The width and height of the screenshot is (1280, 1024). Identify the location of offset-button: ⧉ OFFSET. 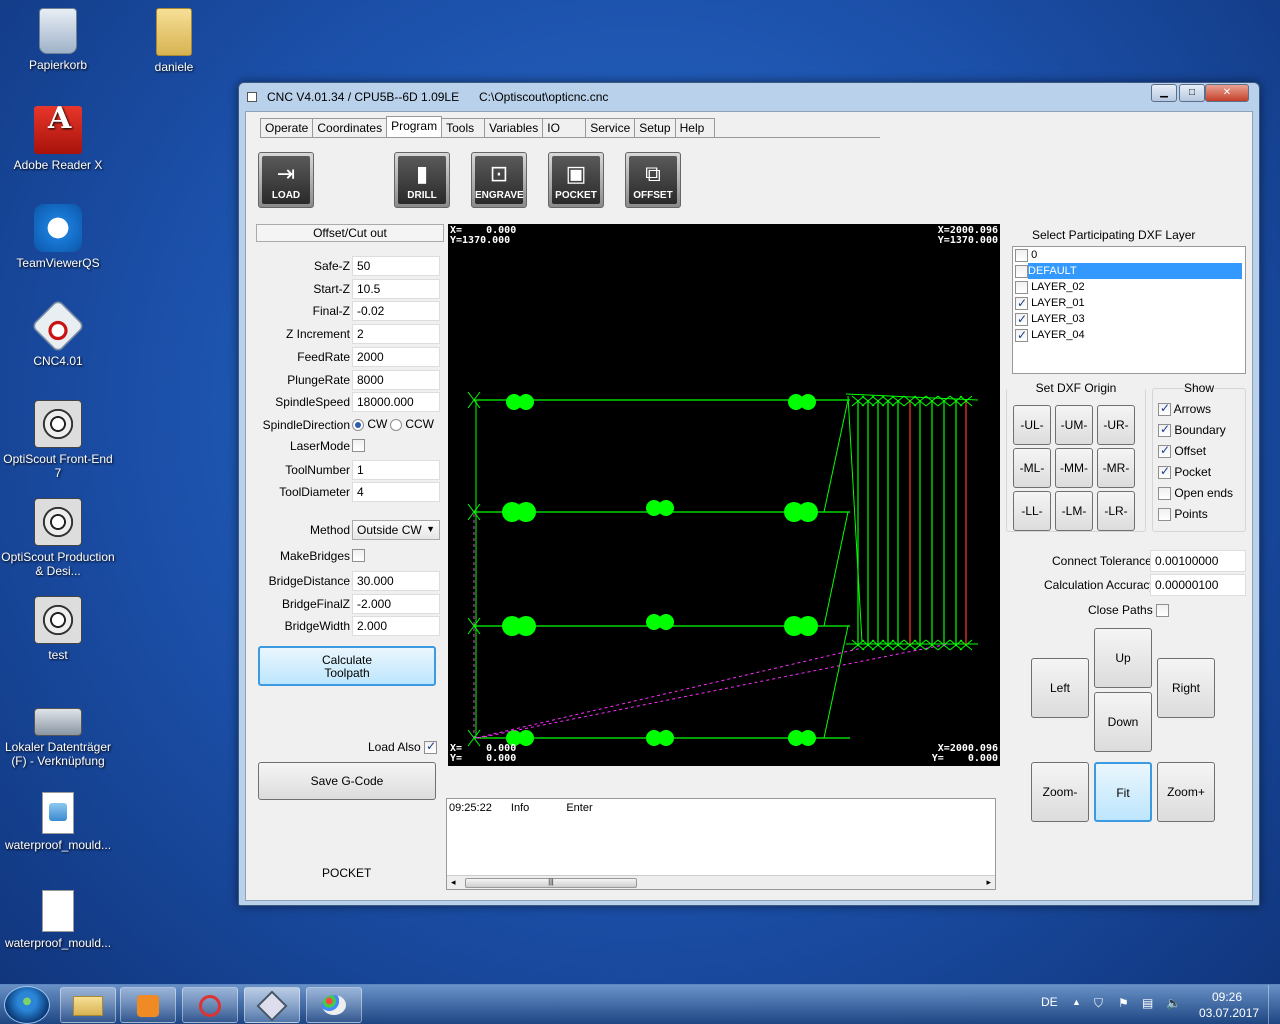
(653, 180).